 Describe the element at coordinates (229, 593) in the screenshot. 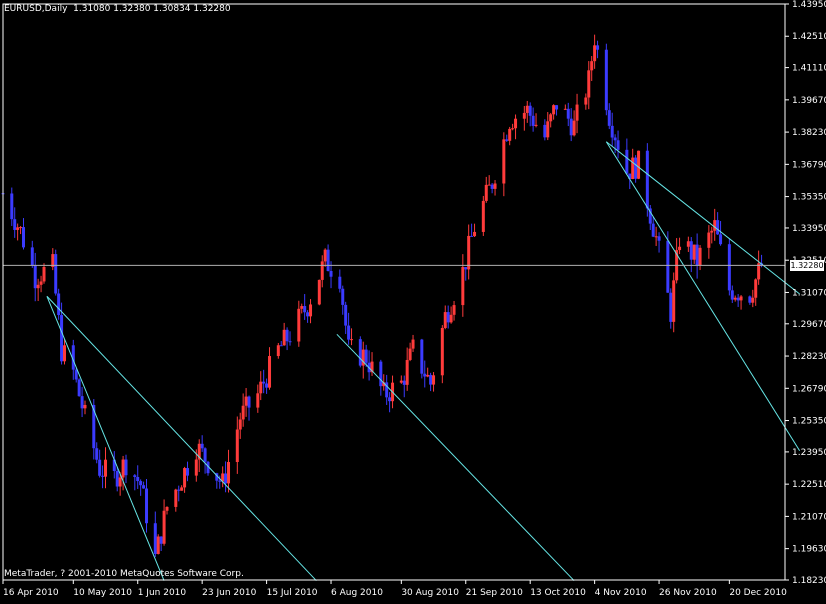

I see `x-tick-label: 23 Jun 2010` at that location.